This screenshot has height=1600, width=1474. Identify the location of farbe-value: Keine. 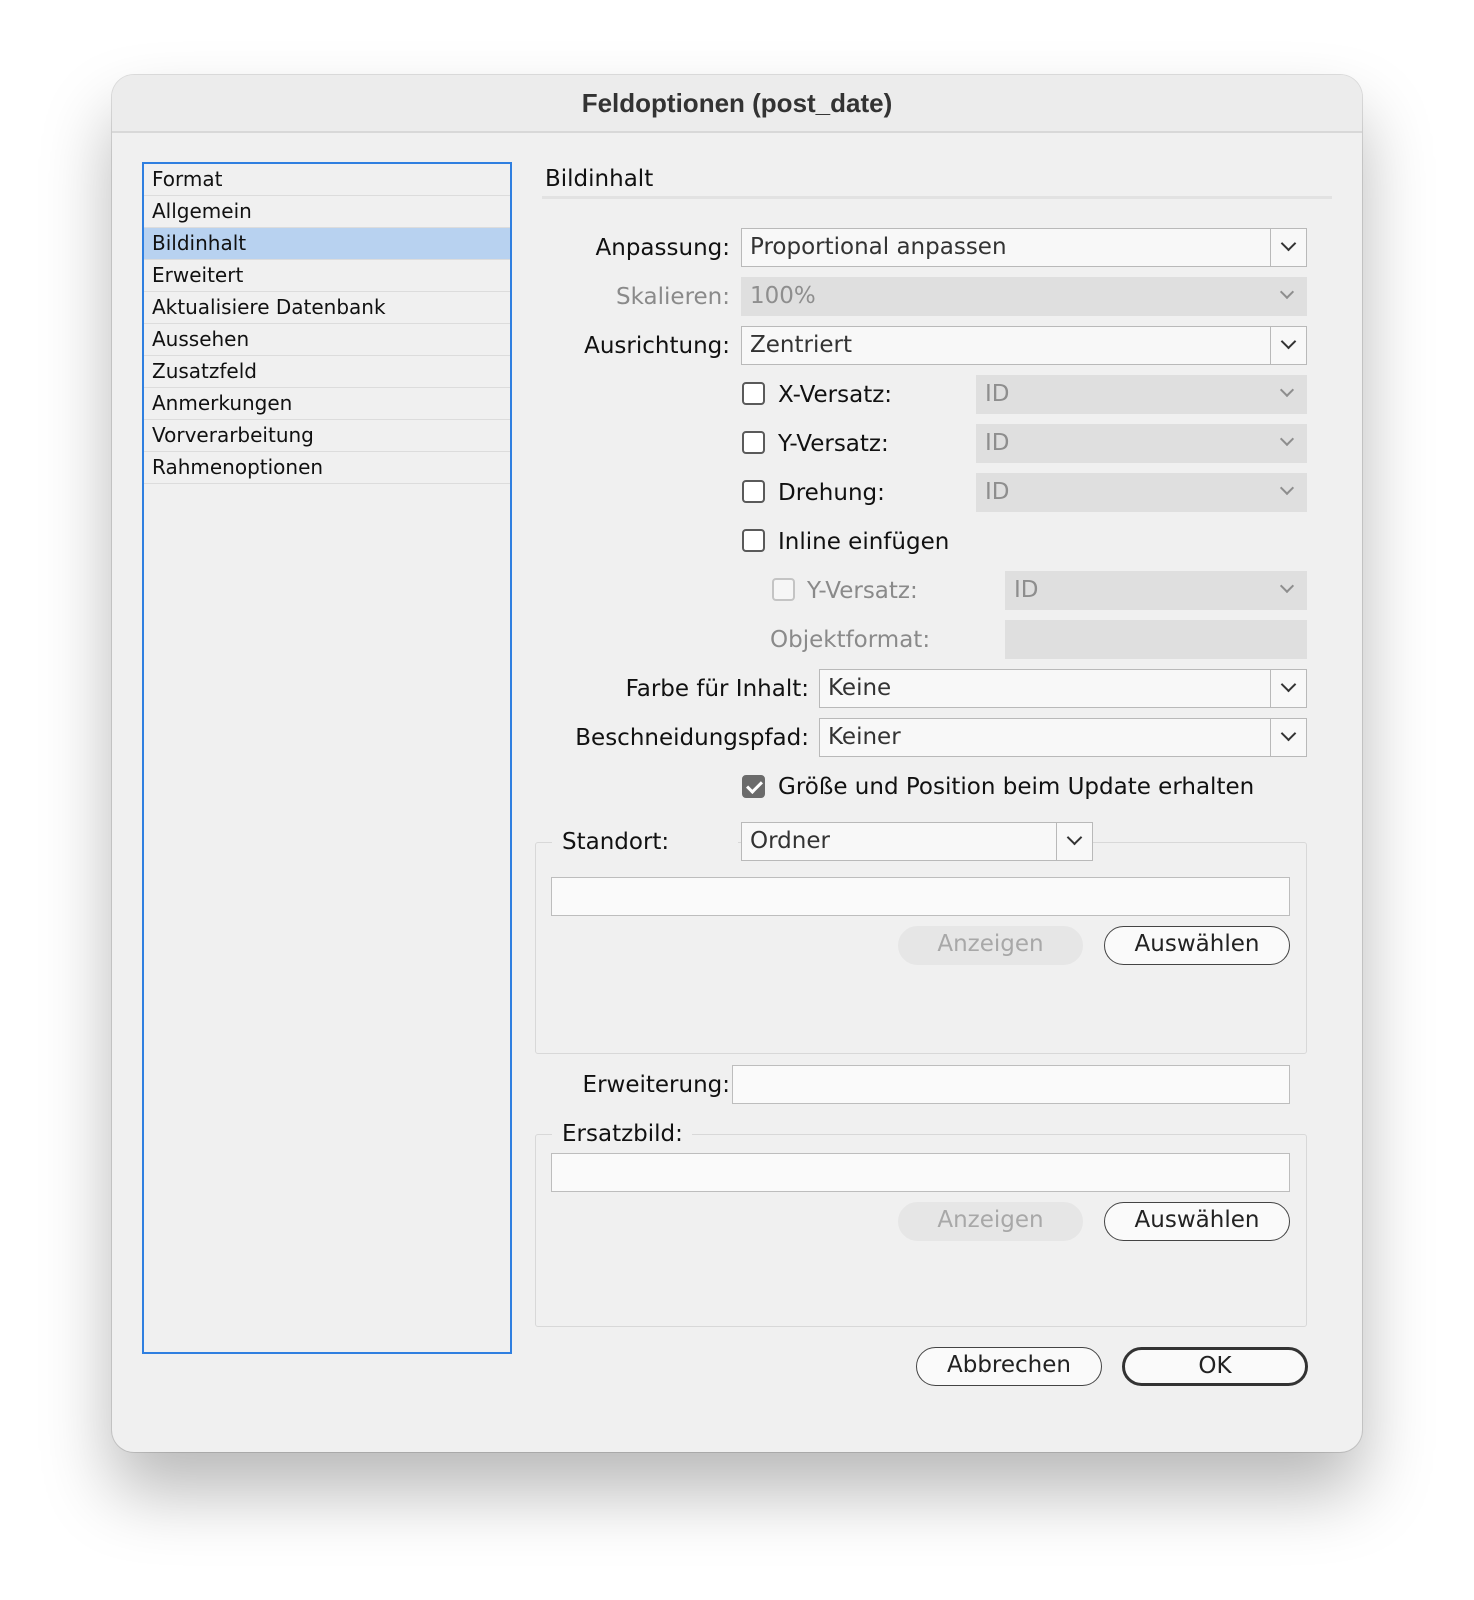
(860, 688).